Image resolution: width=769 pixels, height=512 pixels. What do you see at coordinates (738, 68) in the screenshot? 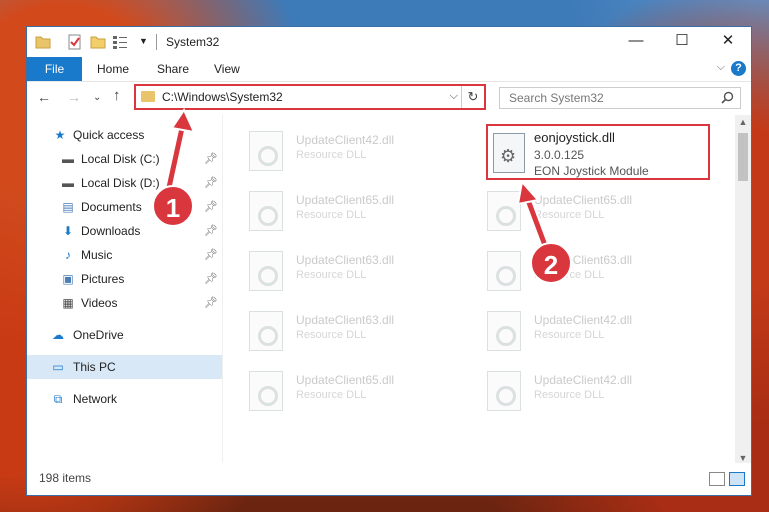
I see `help-icon: ?` at bounding box center [738, 68].